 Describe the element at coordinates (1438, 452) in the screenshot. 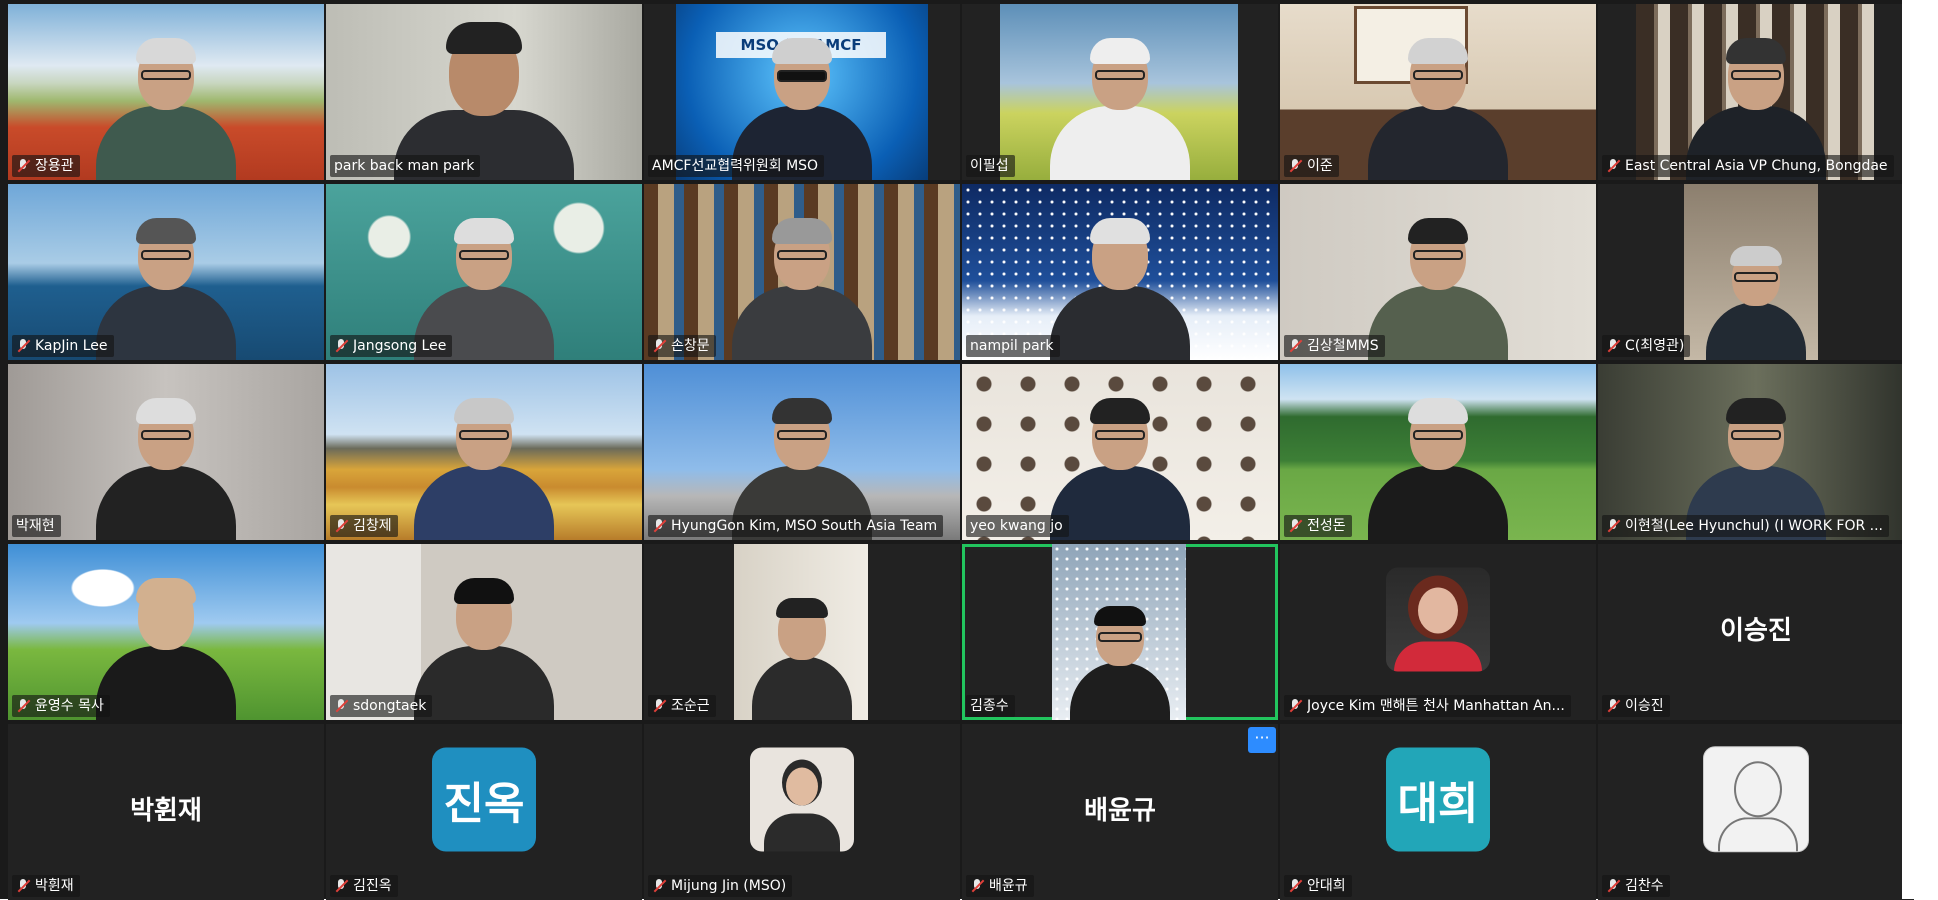

I see `participant-tile: 전성돈` at that location.